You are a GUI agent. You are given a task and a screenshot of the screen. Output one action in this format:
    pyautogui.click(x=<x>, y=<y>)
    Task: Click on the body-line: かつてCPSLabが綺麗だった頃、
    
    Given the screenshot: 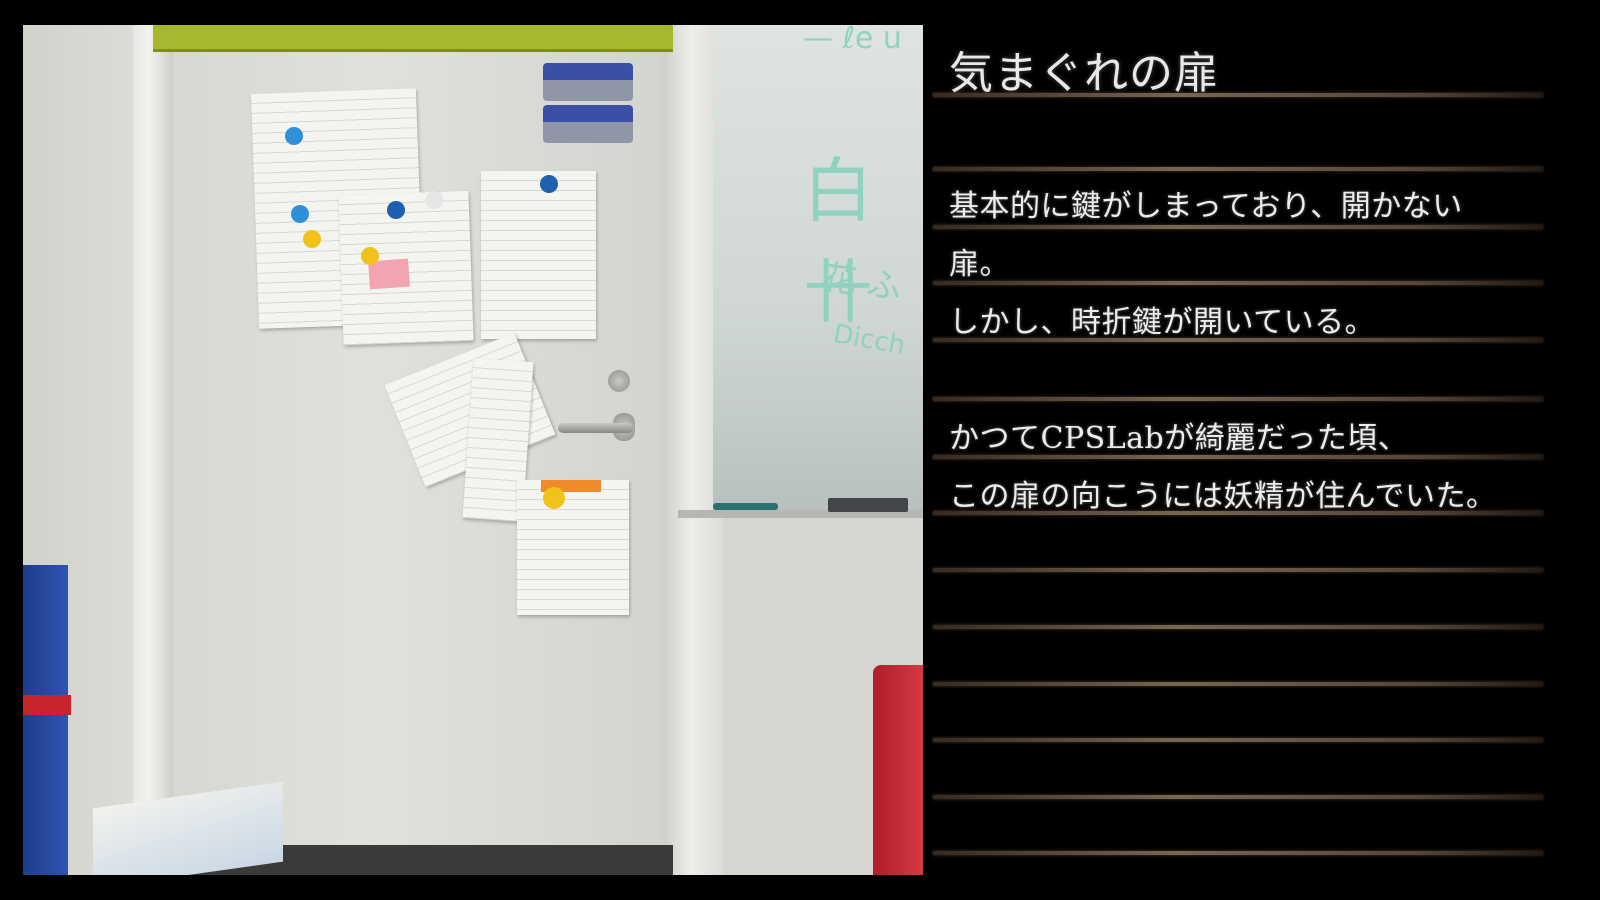 What is the action you would take?
    pyautogui.click(x=1179, y=438)
    